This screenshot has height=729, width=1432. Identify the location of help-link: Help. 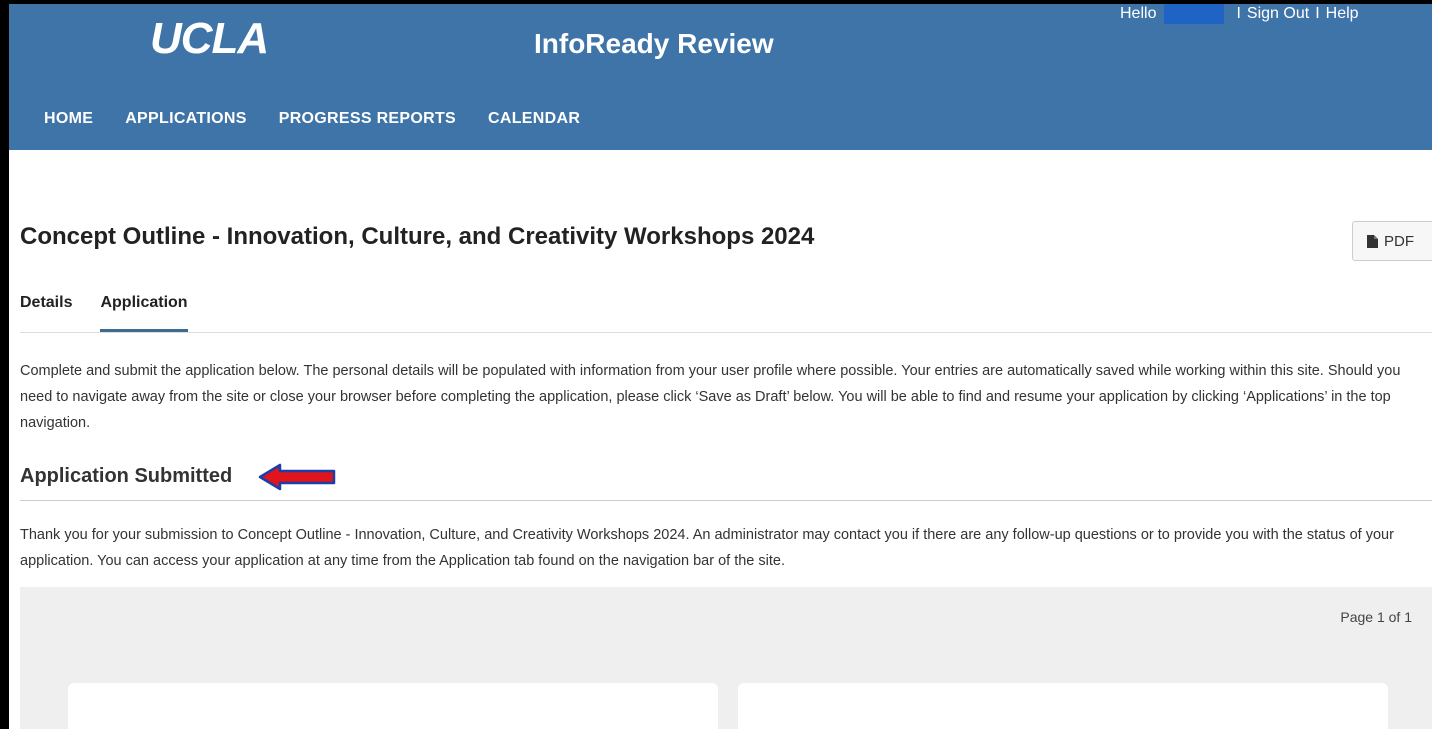
(1342, 14).